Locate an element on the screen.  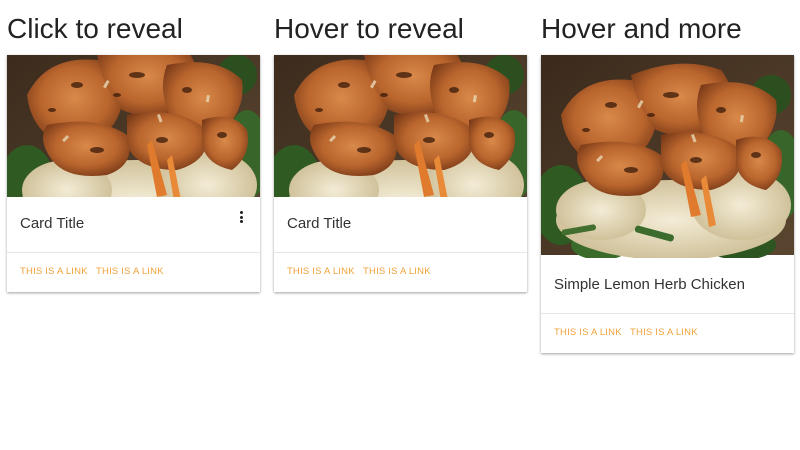
section-heading: Hover to reveal is located at coordinates (369, 28).